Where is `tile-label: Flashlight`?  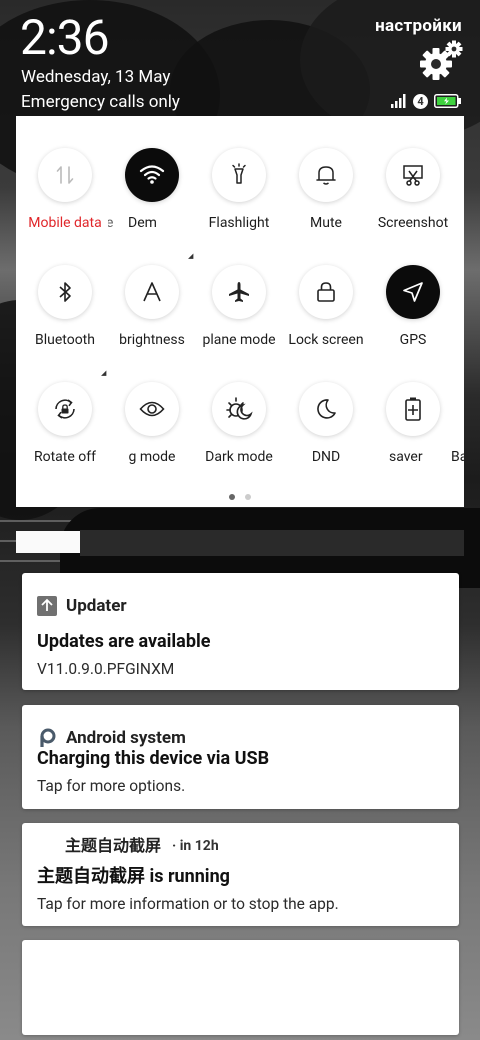 tile-label: Flashlight is located at coordinates (239, 223).